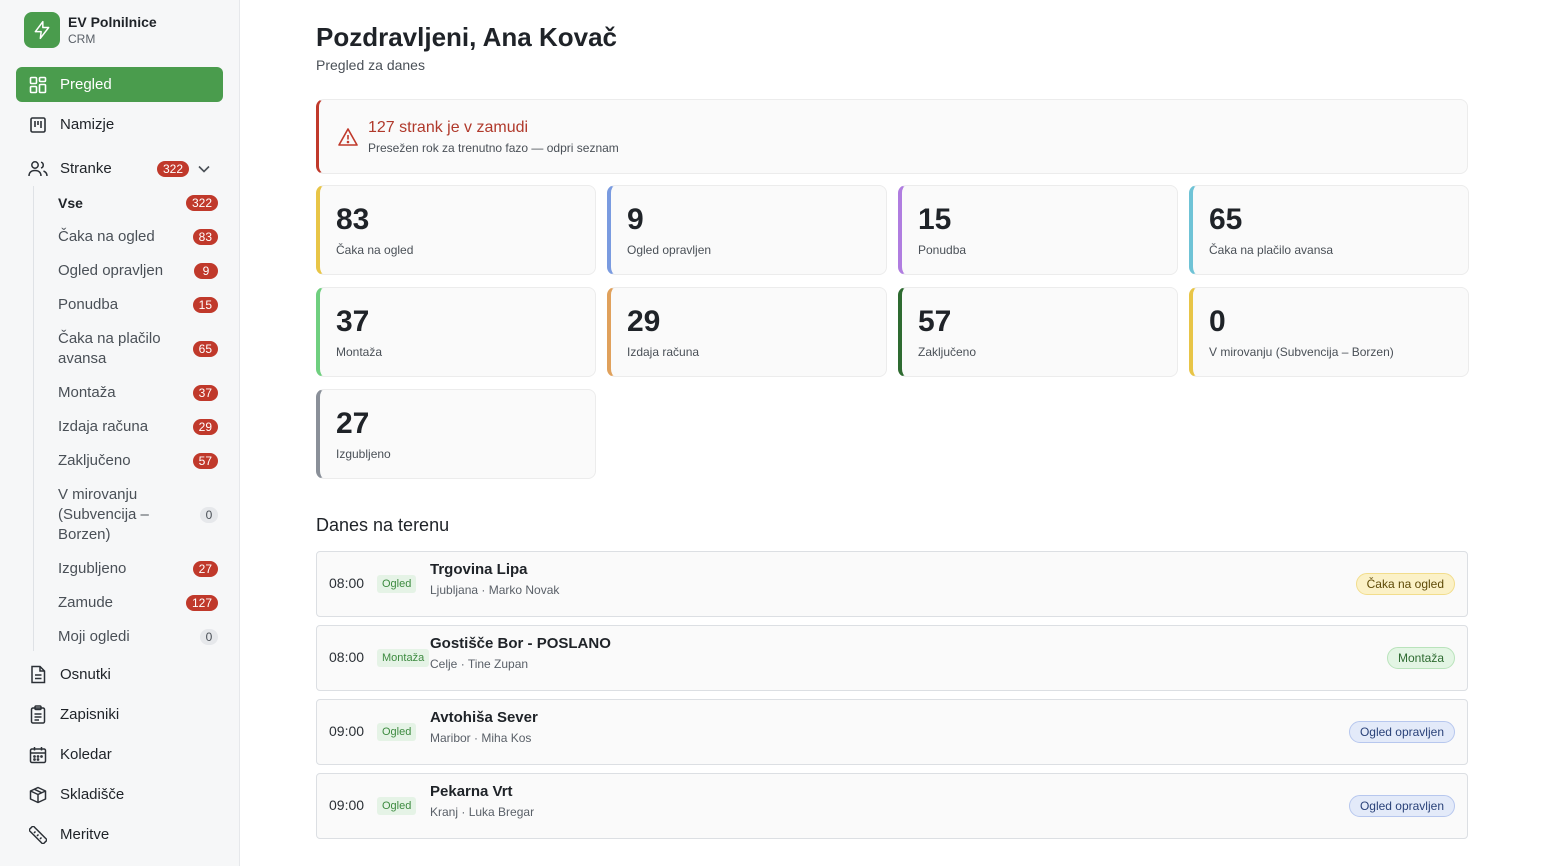 This screenshot has width=1541, height=866. I want to click on sub-item-vse: Vse 322, so click(138, 203).